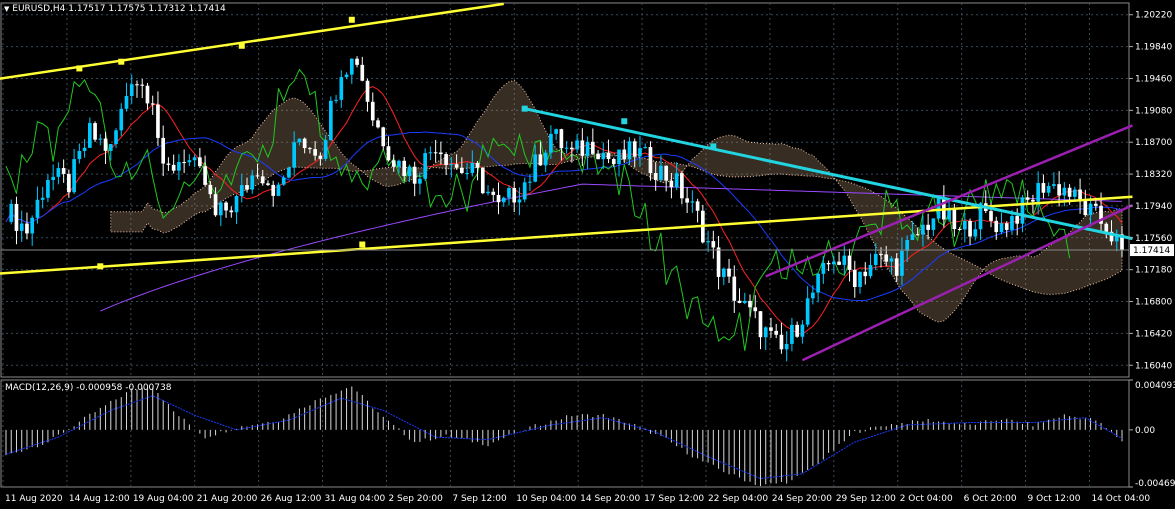  Describe the element at coordinates (1145, 431) in the screenshot. I see `macd-y-tick-label: 0.00` at that location.